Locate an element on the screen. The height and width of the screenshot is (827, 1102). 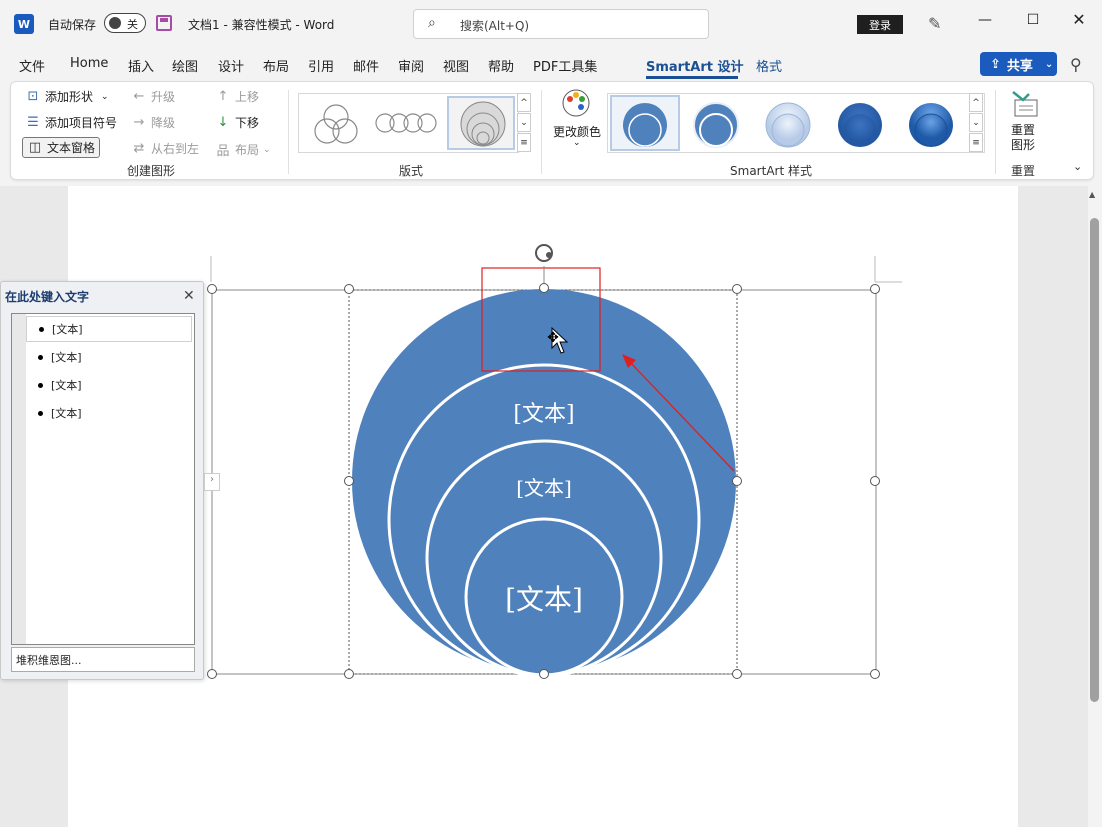
linear-venn-layout-icon is located at coordinates (407, 123).